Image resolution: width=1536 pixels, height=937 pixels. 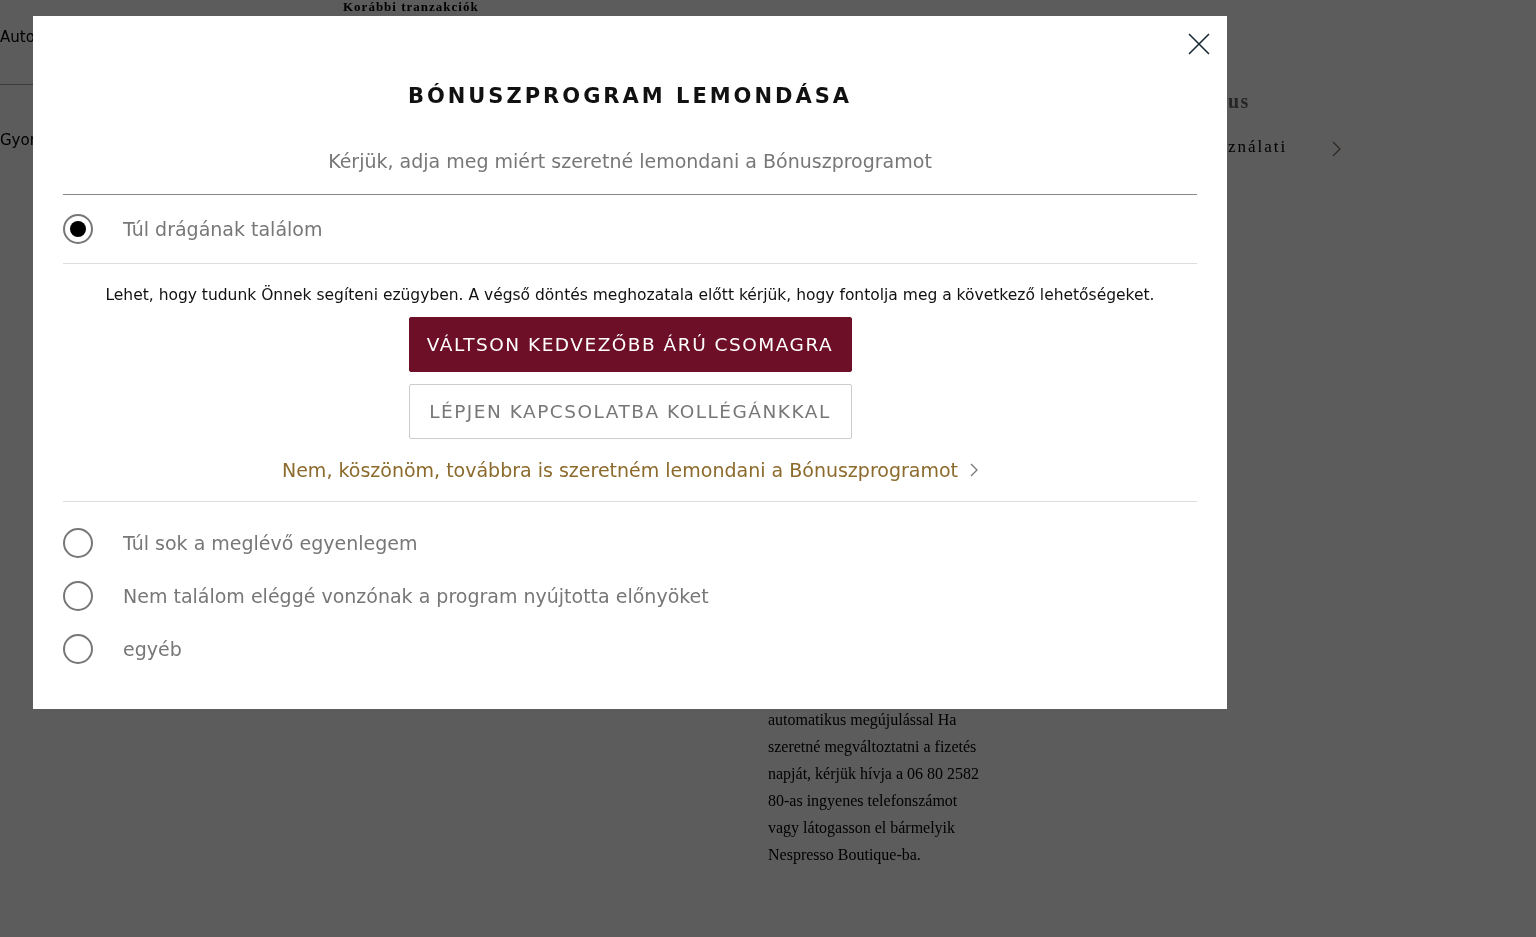 What do you see at coordinates (270, 542) in the screenshot?
I see `option-label: Túl sok a meglévő egyenlegem` at bounding box center [270, 542].